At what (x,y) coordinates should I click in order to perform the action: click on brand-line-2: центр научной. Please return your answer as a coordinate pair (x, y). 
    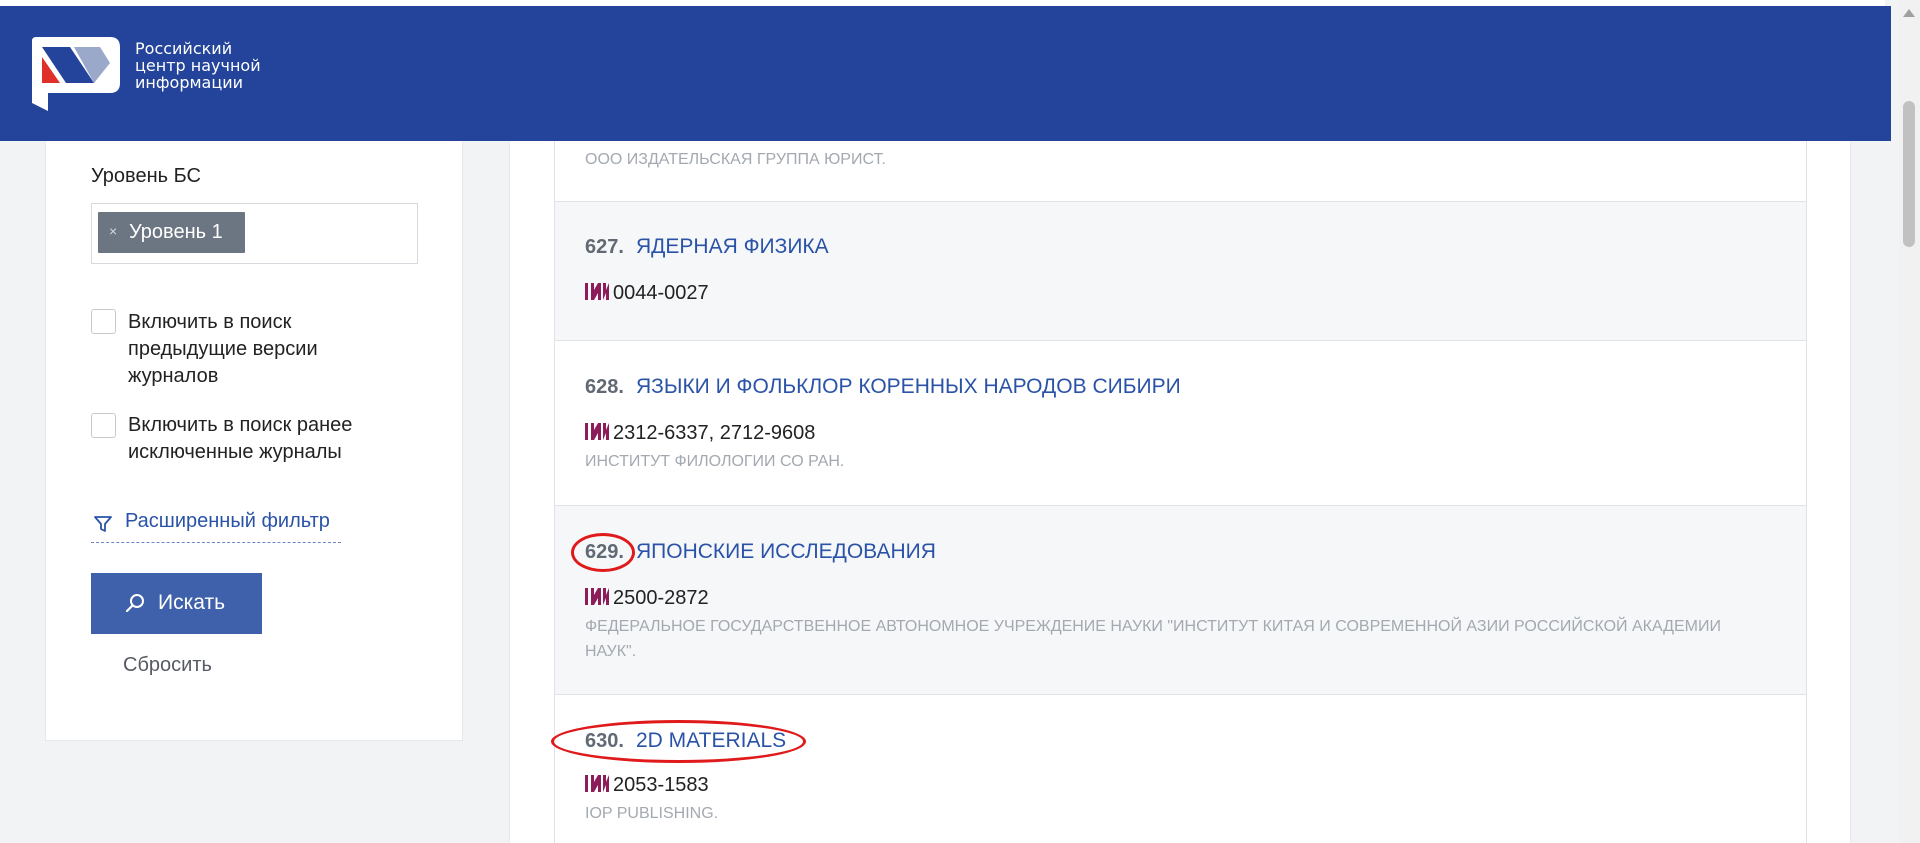
    Looking at the image, I should click on (198, 65).